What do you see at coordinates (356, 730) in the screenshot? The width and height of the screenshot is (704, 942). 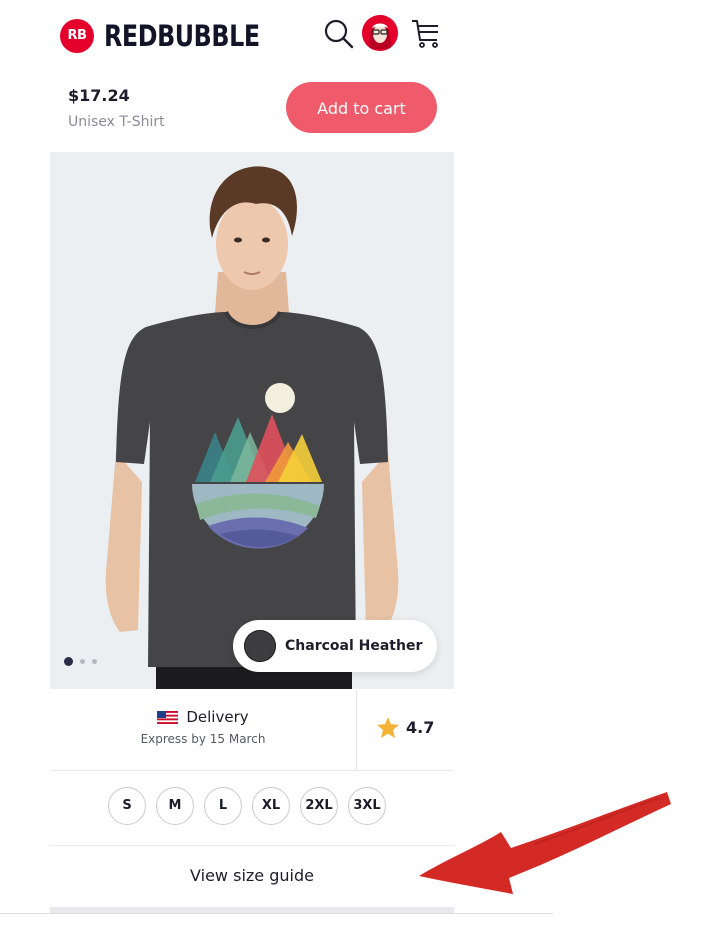 I see `info-divider` at bounding box center [356, 730].